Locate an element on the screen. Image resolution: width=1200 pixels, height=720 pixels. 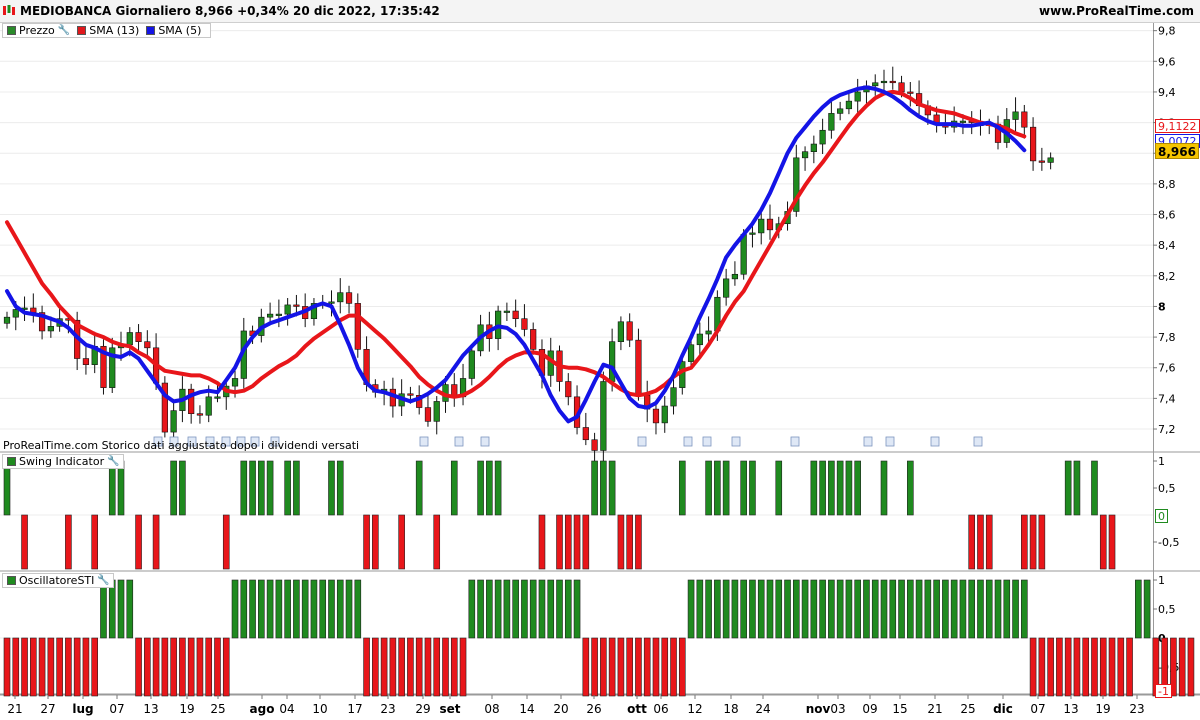
x-tick-label: 18 is located at coordinates (730, 709).